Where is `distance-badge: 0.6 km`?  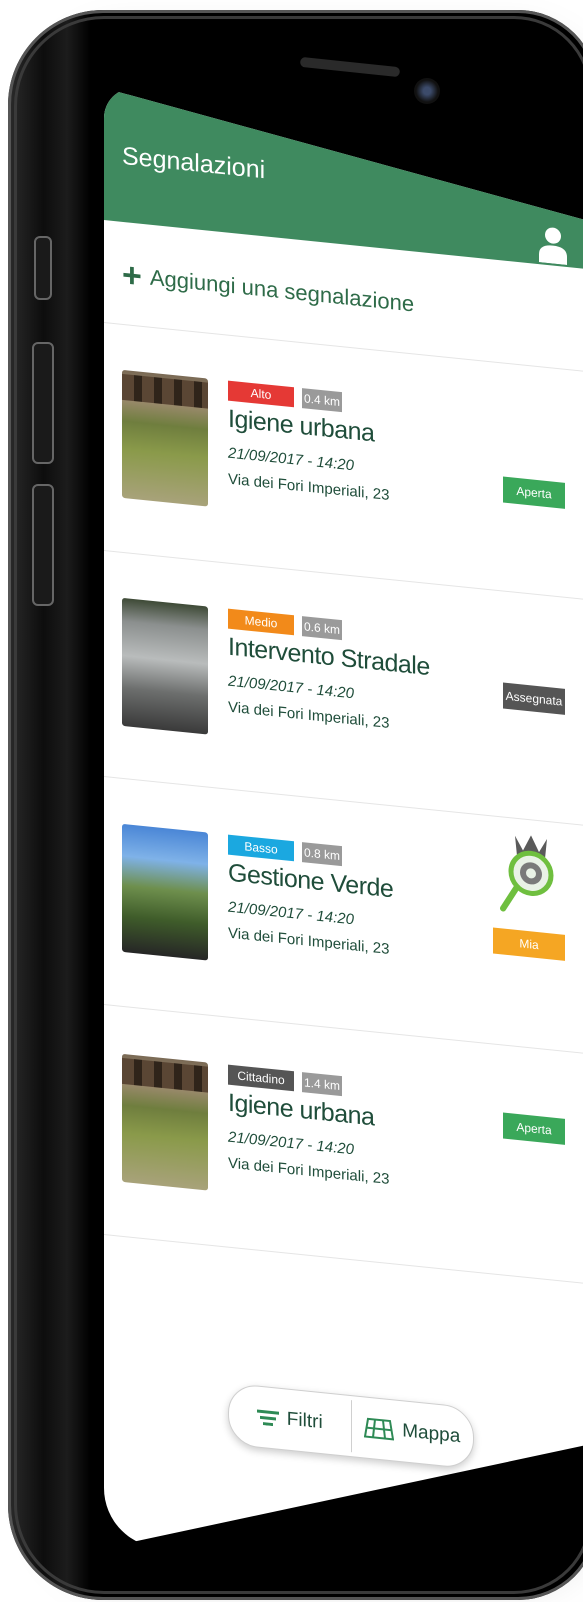
distance-badge: 0.6 km is located at coordinates (322, 628).